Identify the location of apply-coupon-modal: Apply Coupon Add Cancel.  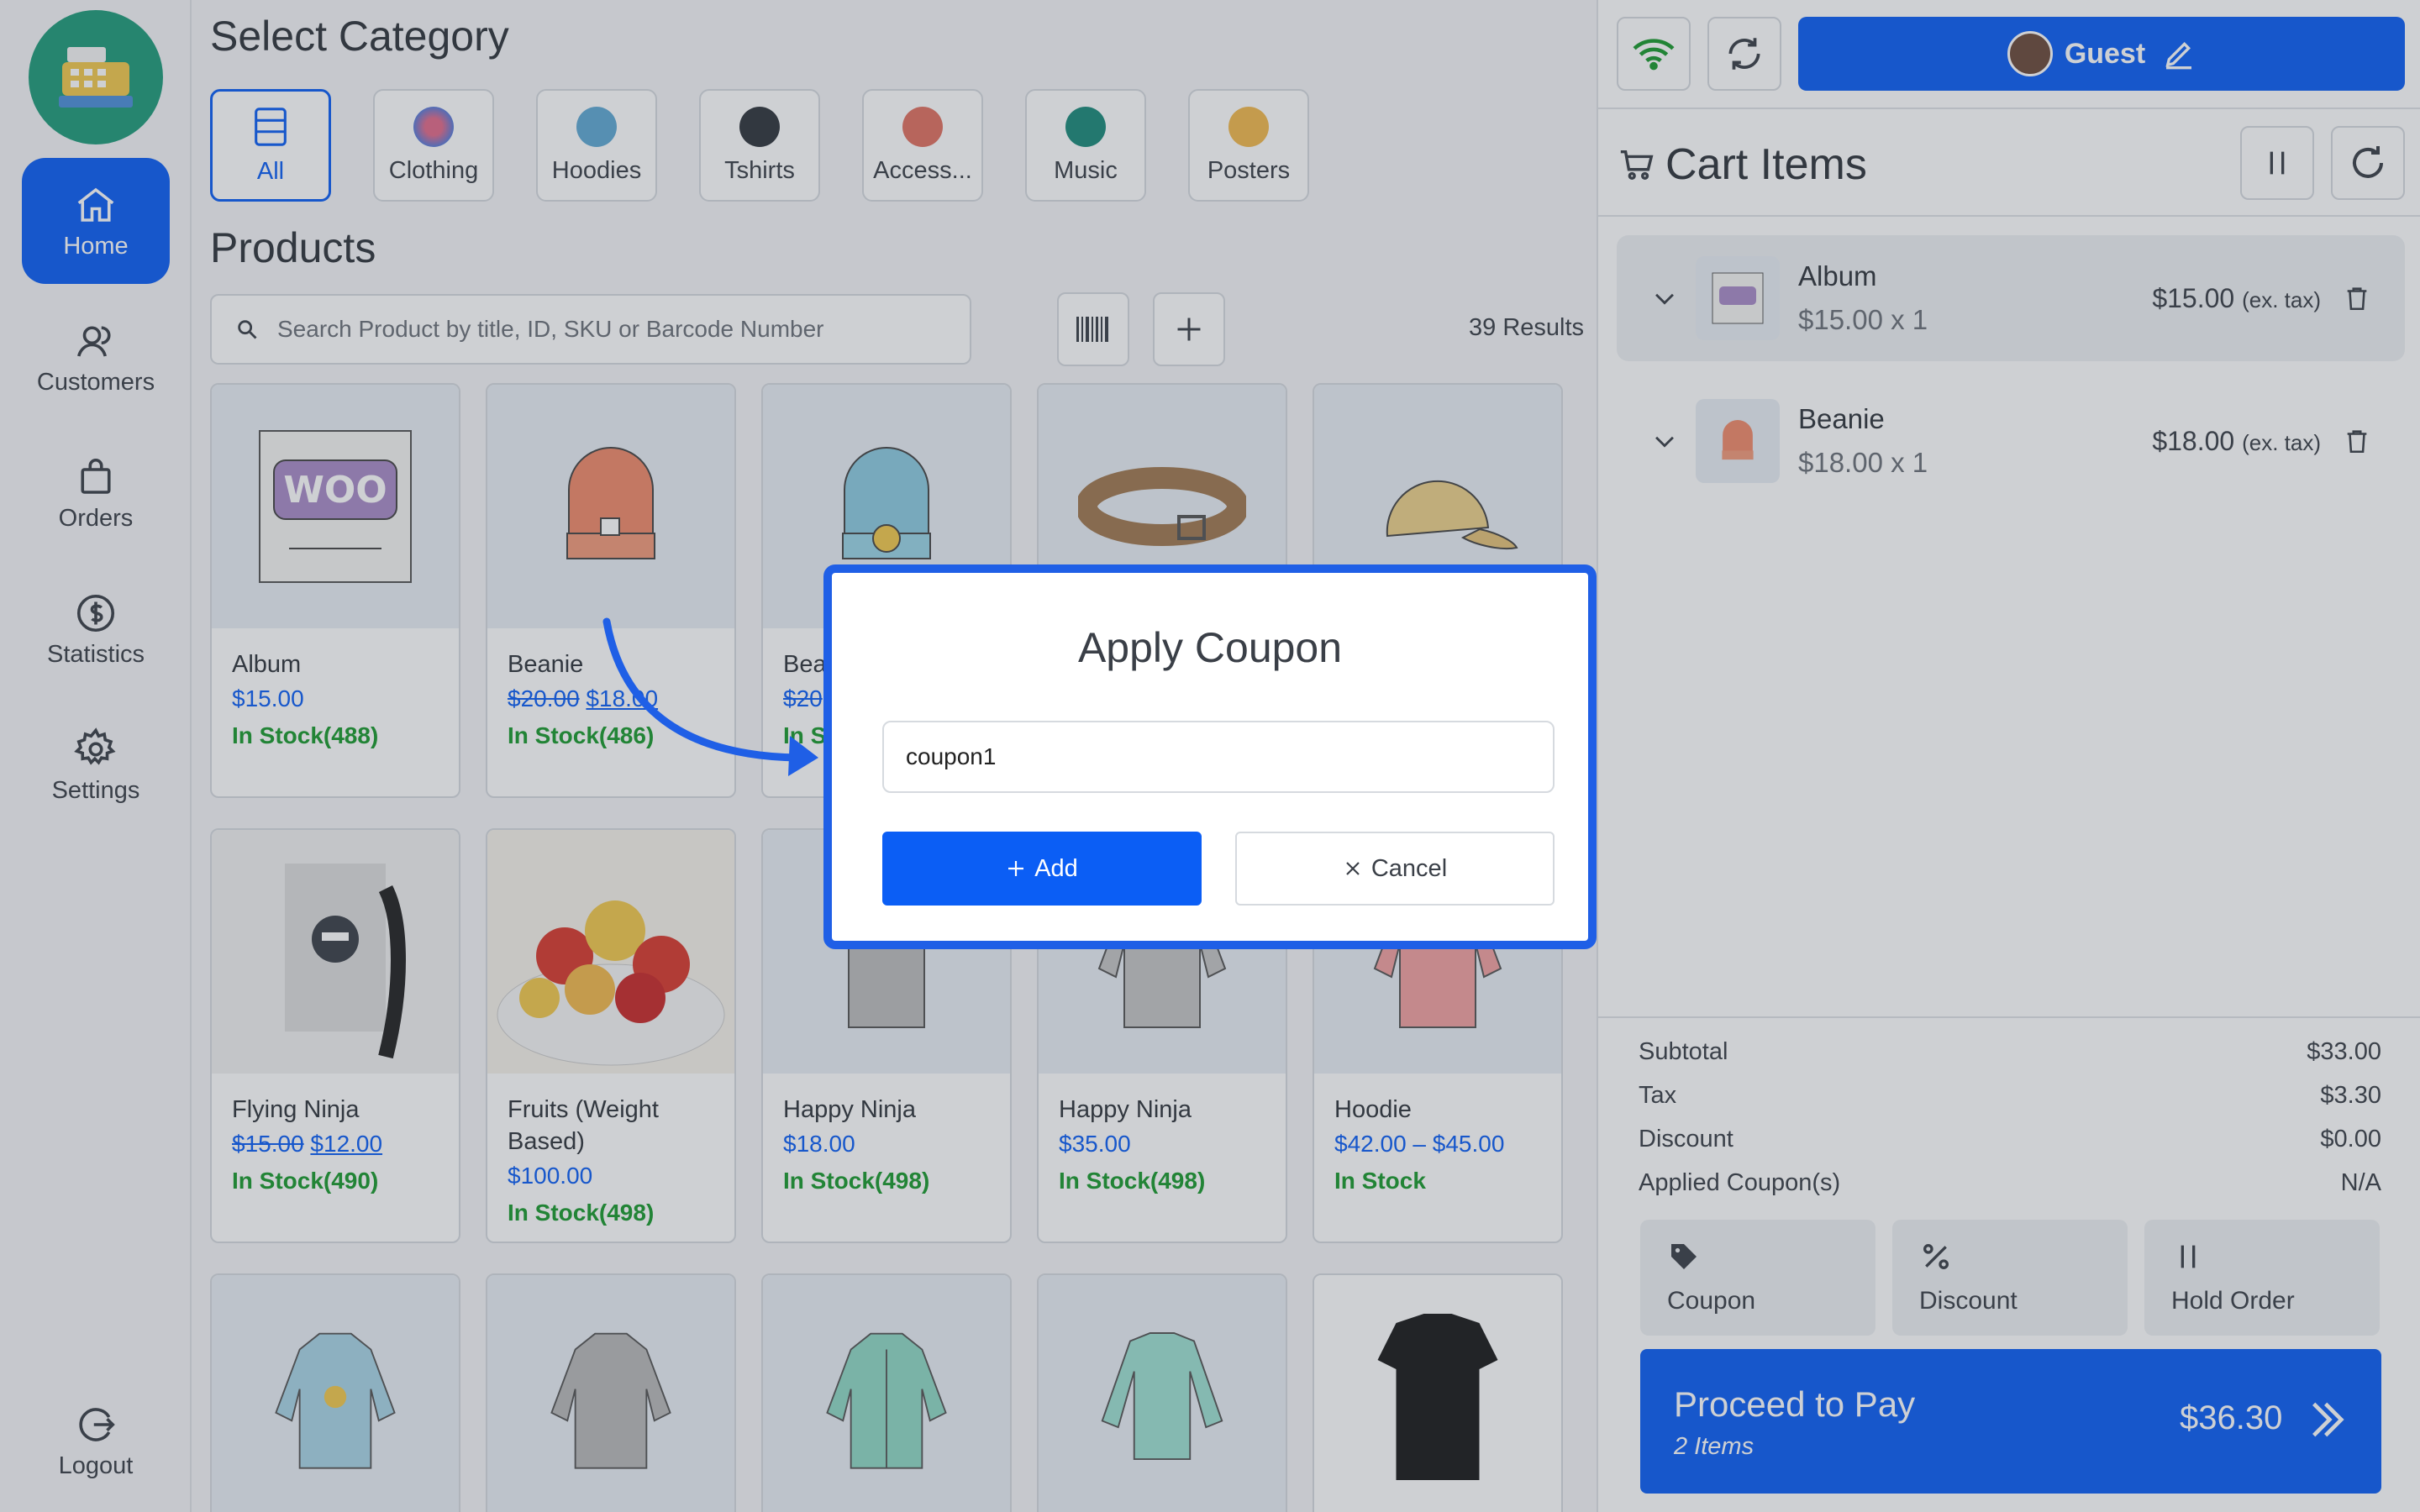
(1210, 756).